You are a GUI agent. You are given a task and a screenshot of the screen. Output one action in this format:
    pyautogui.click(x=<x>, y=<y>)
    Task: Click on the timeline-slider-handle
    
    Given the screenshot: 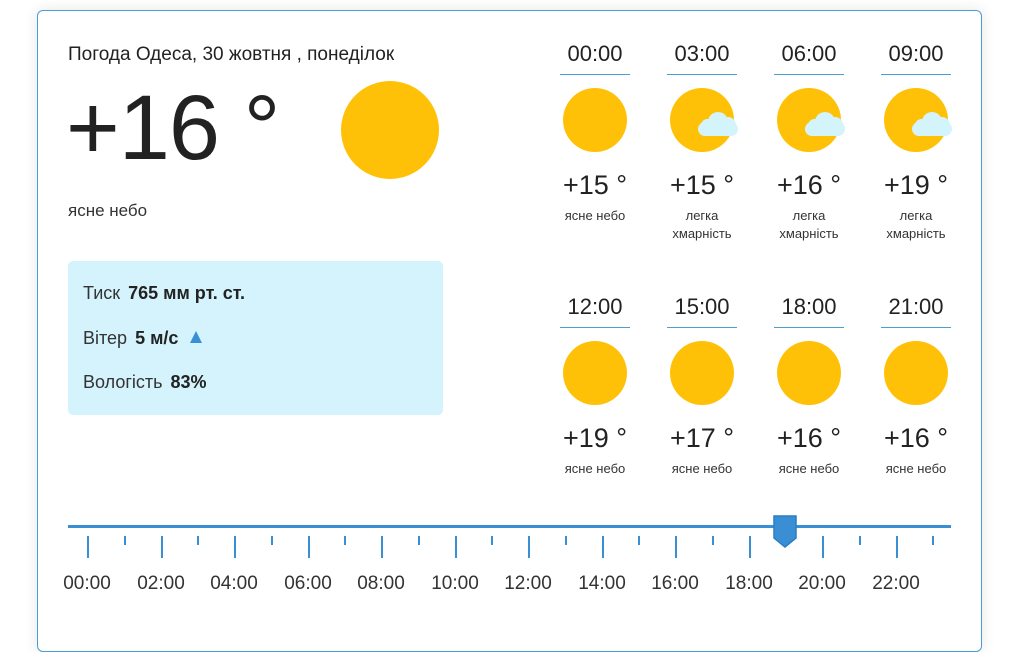 What is the action you would take?
    pyautogui.click(x=785, y=531)
    